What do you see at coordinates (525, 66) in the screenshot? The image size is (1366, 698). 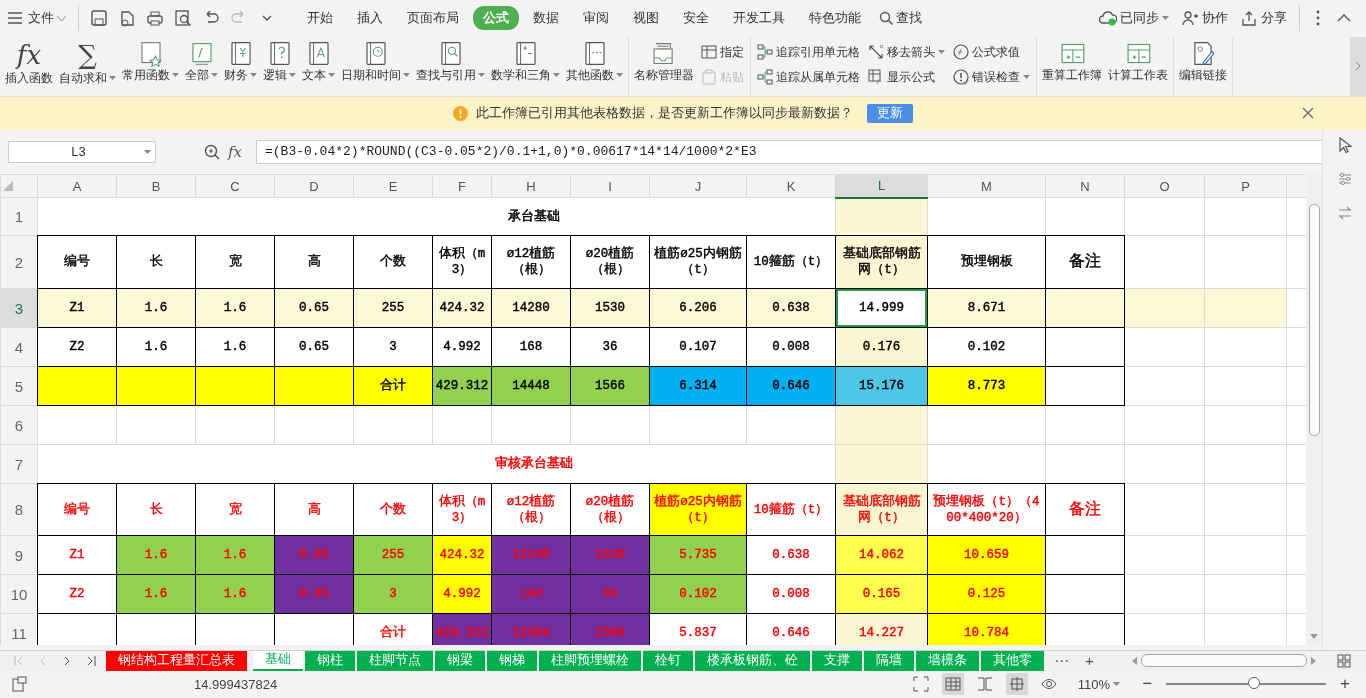 I see `ribbon-button: 数学和三角` at bounding box center [525, 66].